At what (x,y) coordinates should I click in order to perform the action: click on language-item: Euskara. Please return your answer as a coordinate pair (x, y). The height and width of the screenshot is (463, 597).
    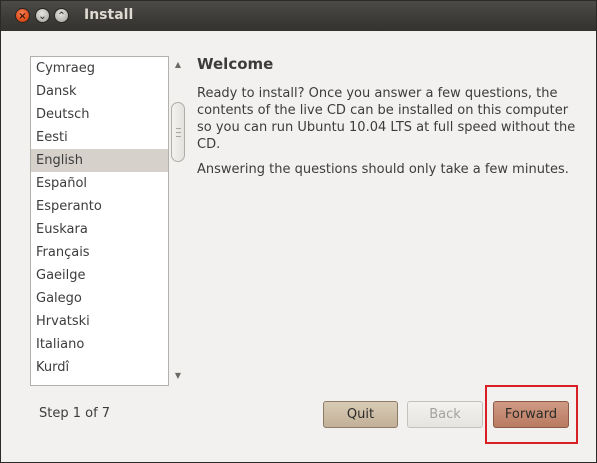
    Looking at the image, I should click on (99, 229).